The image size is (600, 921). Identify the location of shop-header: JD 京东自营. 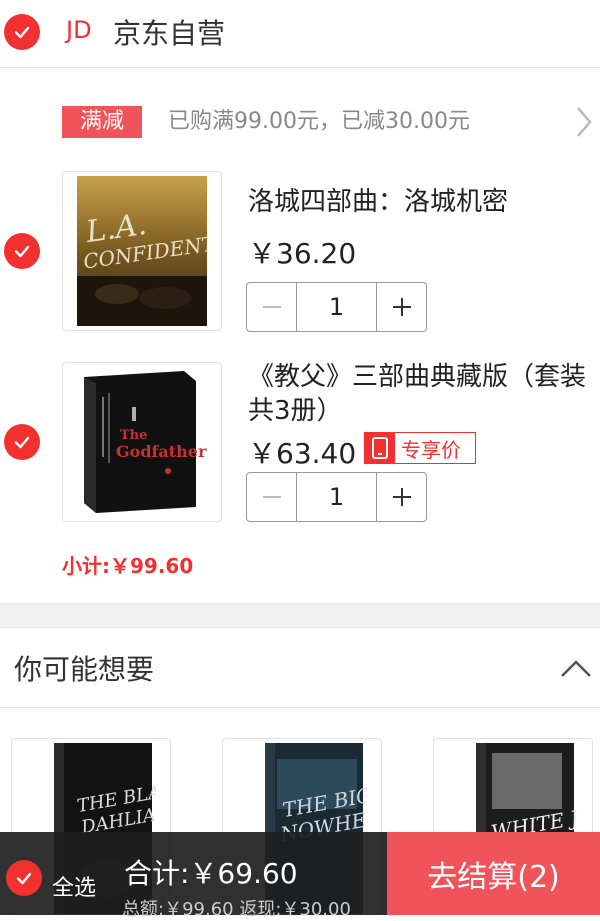
(300, 34).